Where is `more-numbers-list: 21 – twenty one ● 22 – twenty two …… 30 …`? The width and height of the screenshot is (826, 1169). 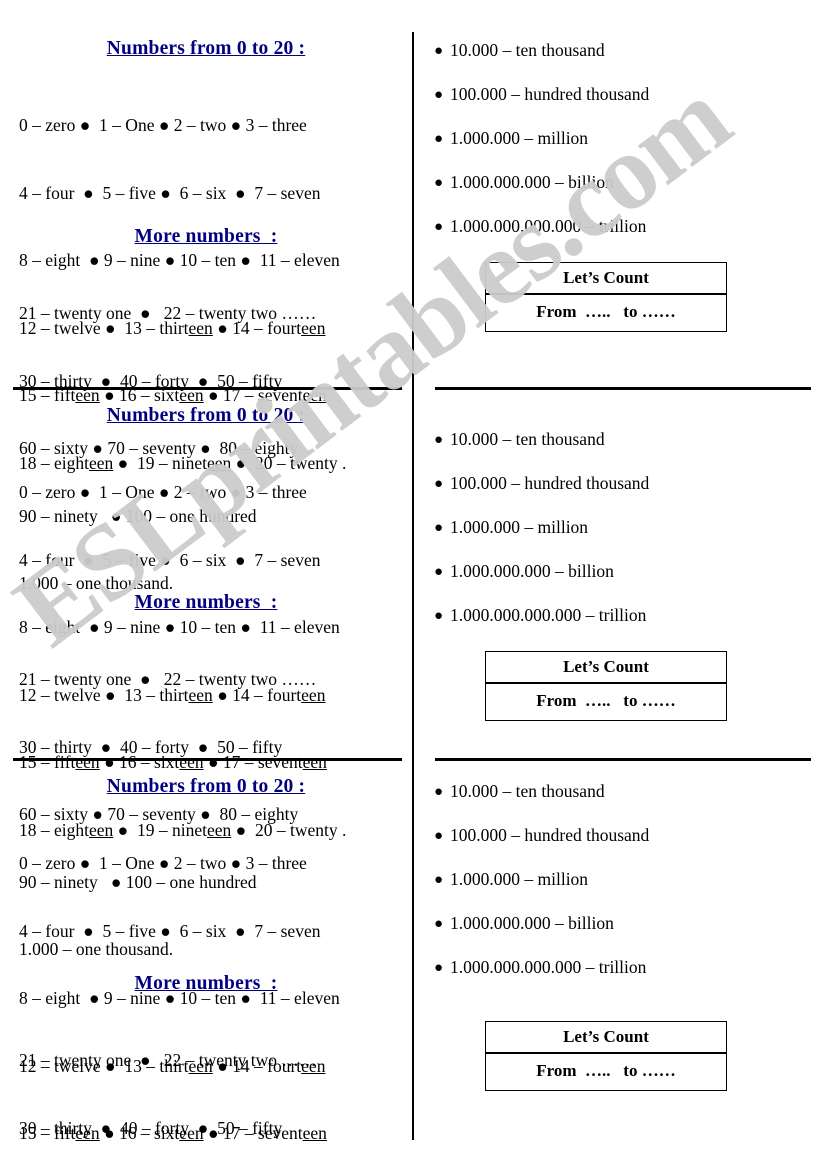 more-numbers-list: 21 – twenty one ● 22 – twenty two …… 30 … is located at coordinates (206, 1086).